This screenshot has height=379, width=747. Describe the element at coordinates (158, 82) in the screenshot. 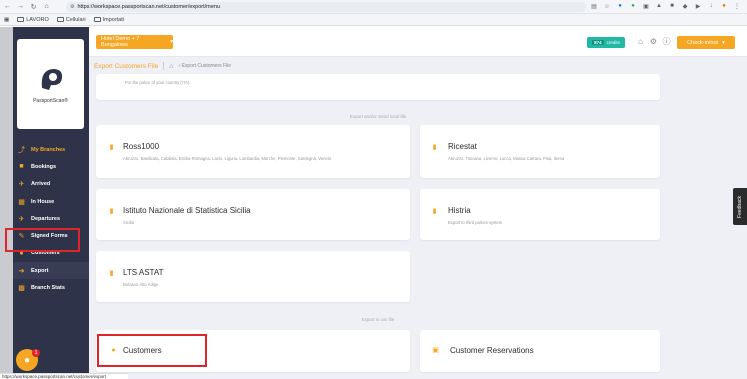

I see `card-subtitle: For the police of your country (ITA).` at that location.